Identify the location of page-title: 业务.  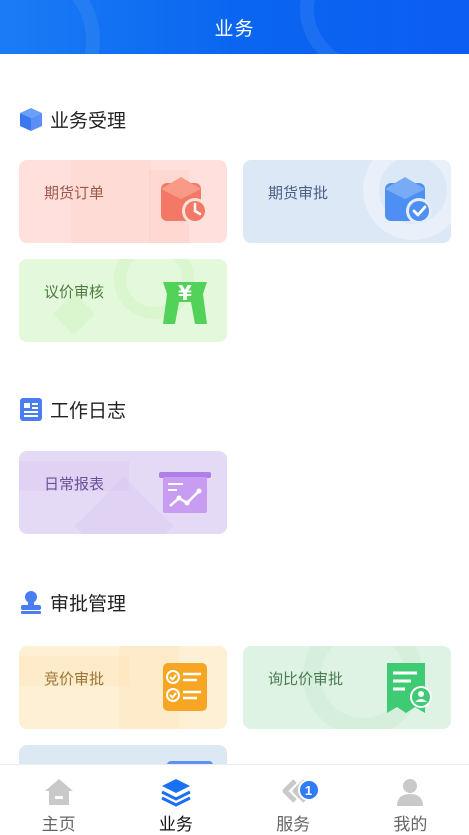
(234, 29).